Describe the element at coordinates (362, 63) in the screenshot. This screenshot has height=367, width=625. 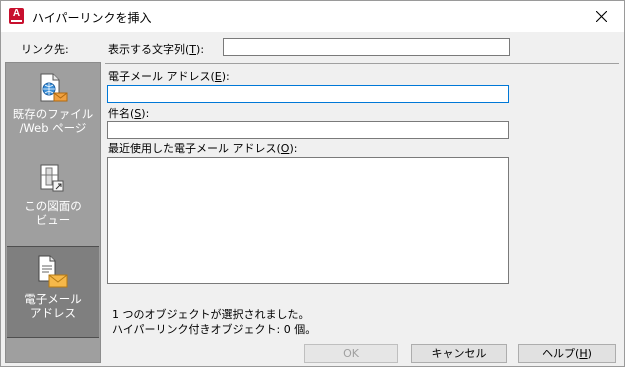
I see `divider` at that location.